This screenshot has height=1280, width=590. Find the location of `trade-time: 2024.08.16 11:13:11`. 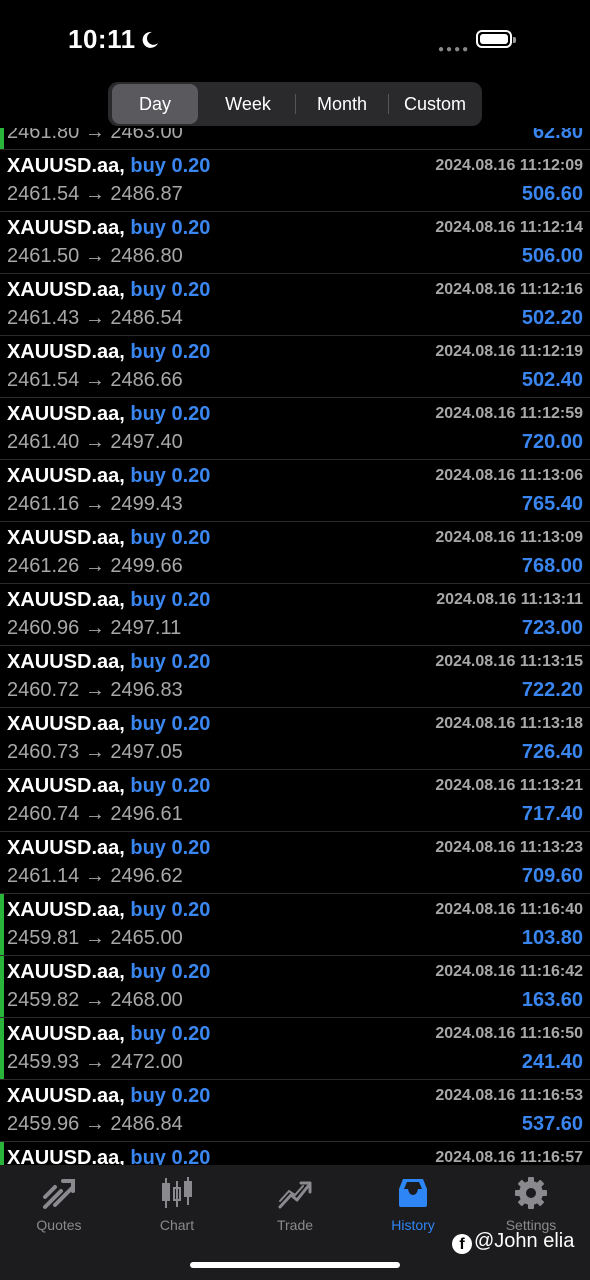

trade-time: 2024.08.16 11:13:11 is located at coordinates (509, 599).